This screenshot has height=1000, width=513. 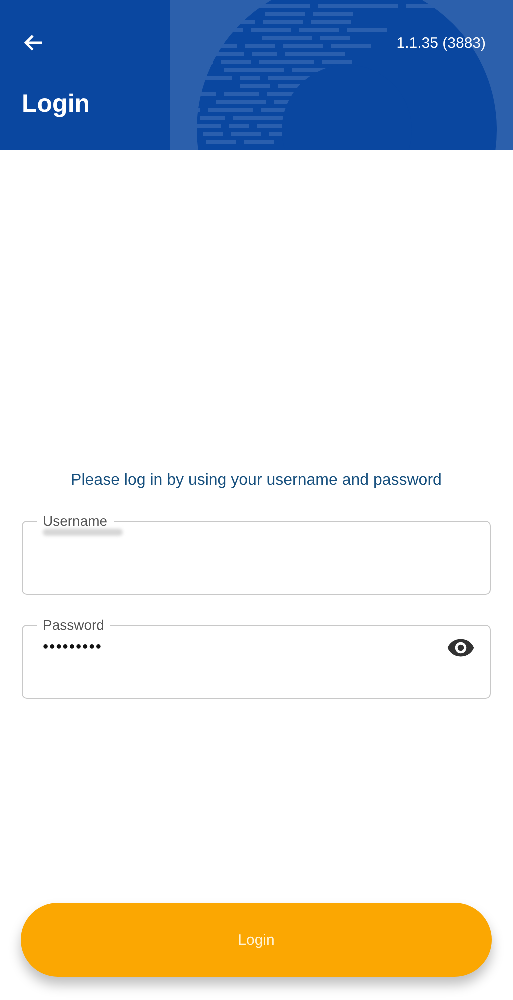 I want to click on field-label: Password, so click(x=74, y=625).